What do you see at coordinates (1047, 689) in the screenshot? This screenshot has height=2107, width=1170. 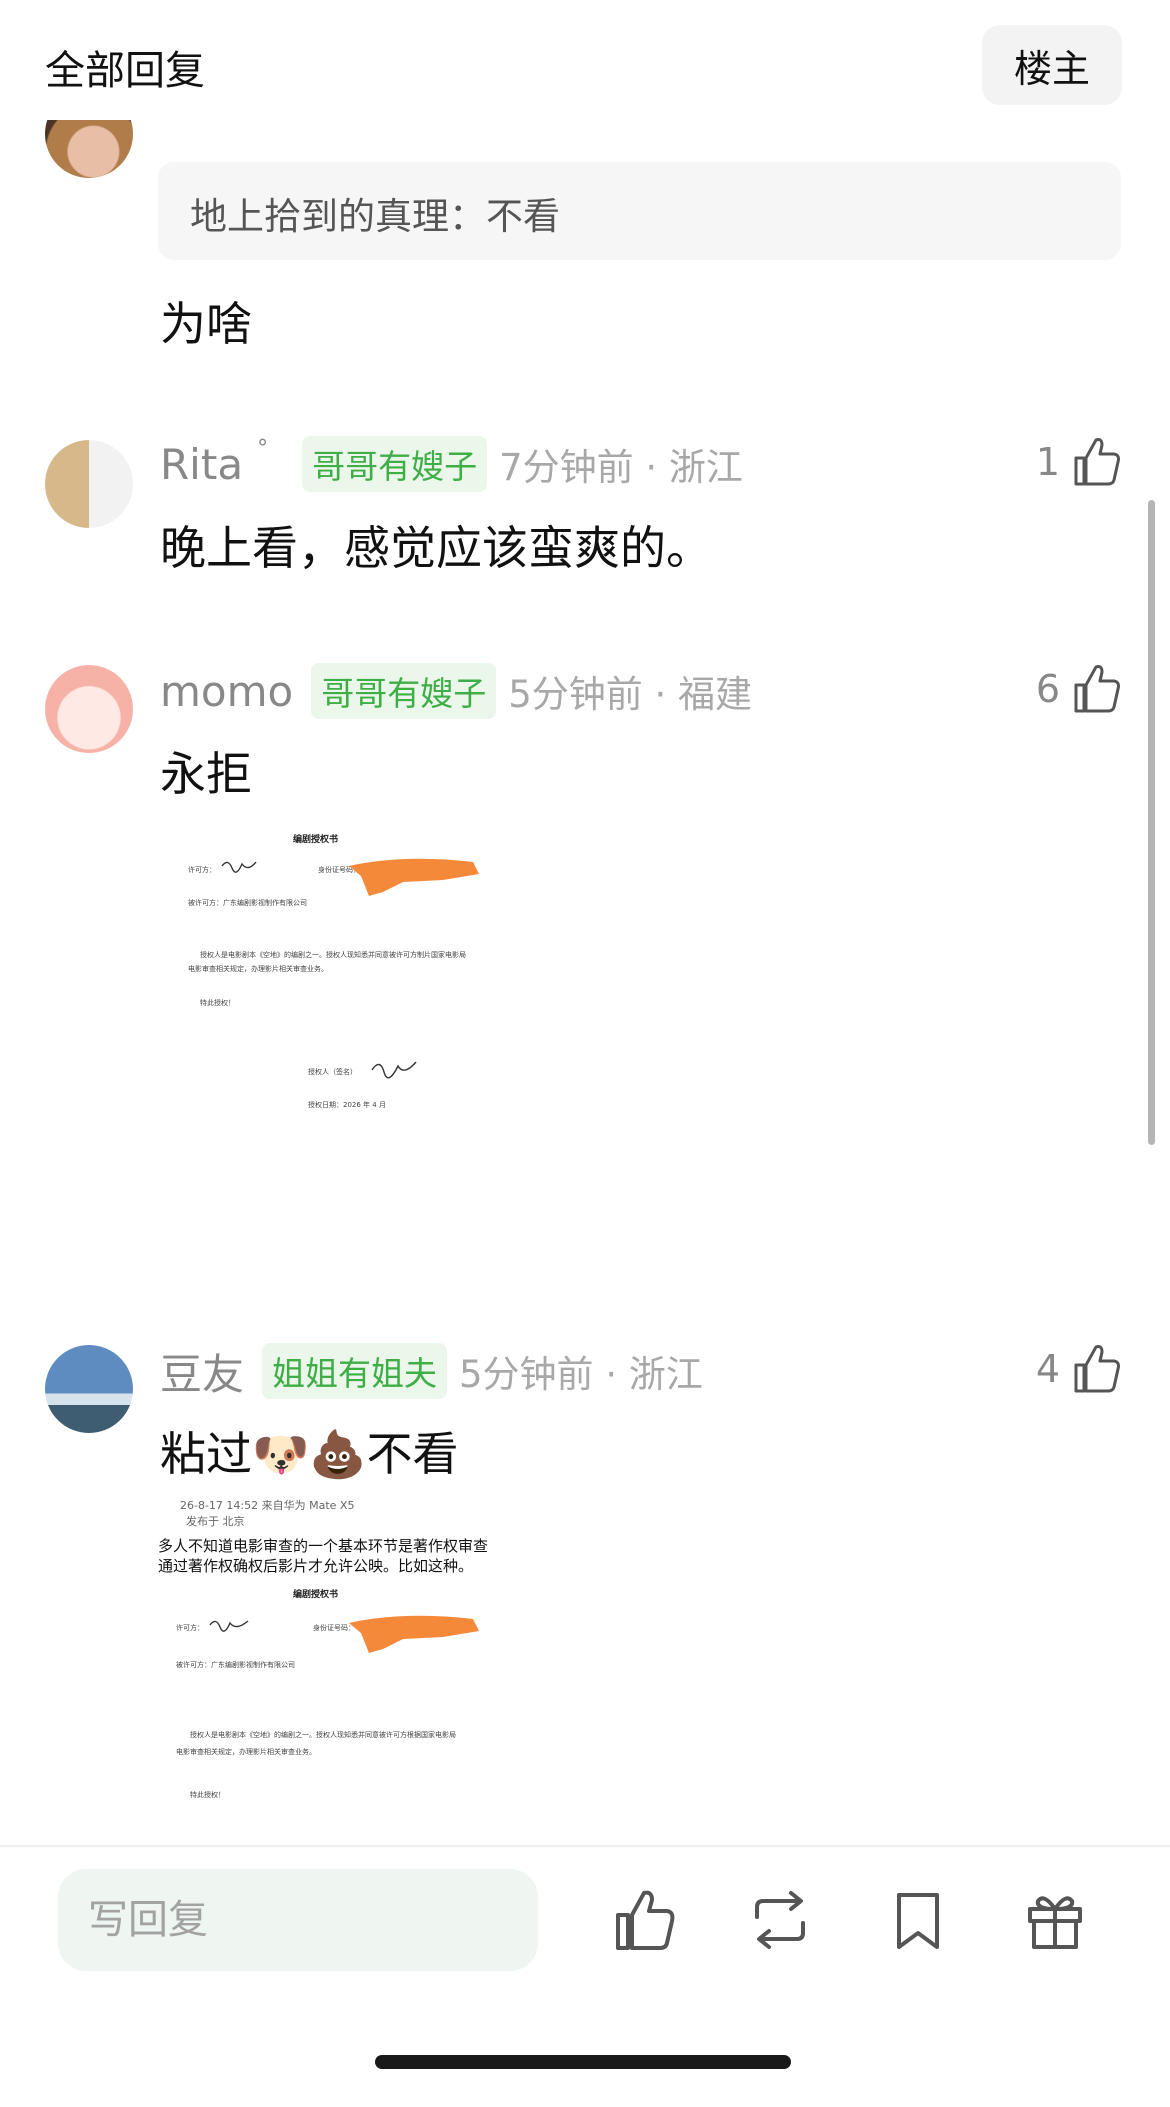 I see `like-count: 6` at bounding box center [1047, 689].